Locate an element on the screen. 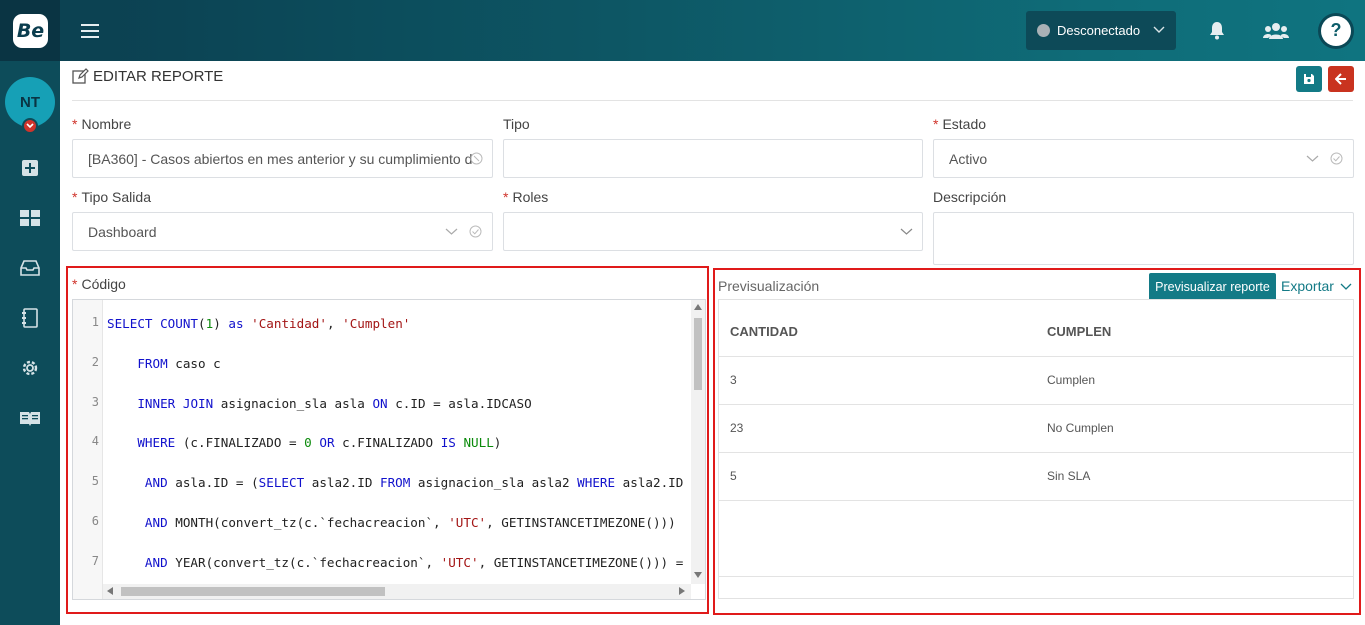 This screenshot has height=625, width=1365. line-number: 7 is located at coordinates (95, 561).